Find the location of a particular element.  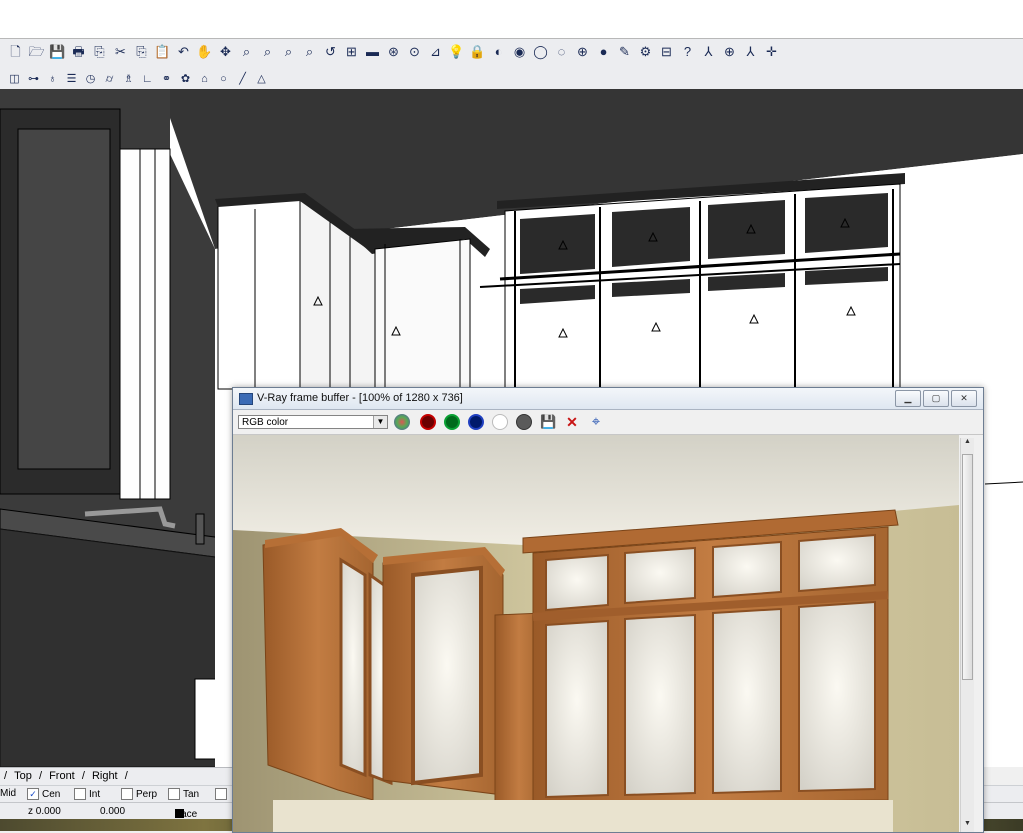

zoom-window-icon: ⌕ is located at coordinates (267, 51).